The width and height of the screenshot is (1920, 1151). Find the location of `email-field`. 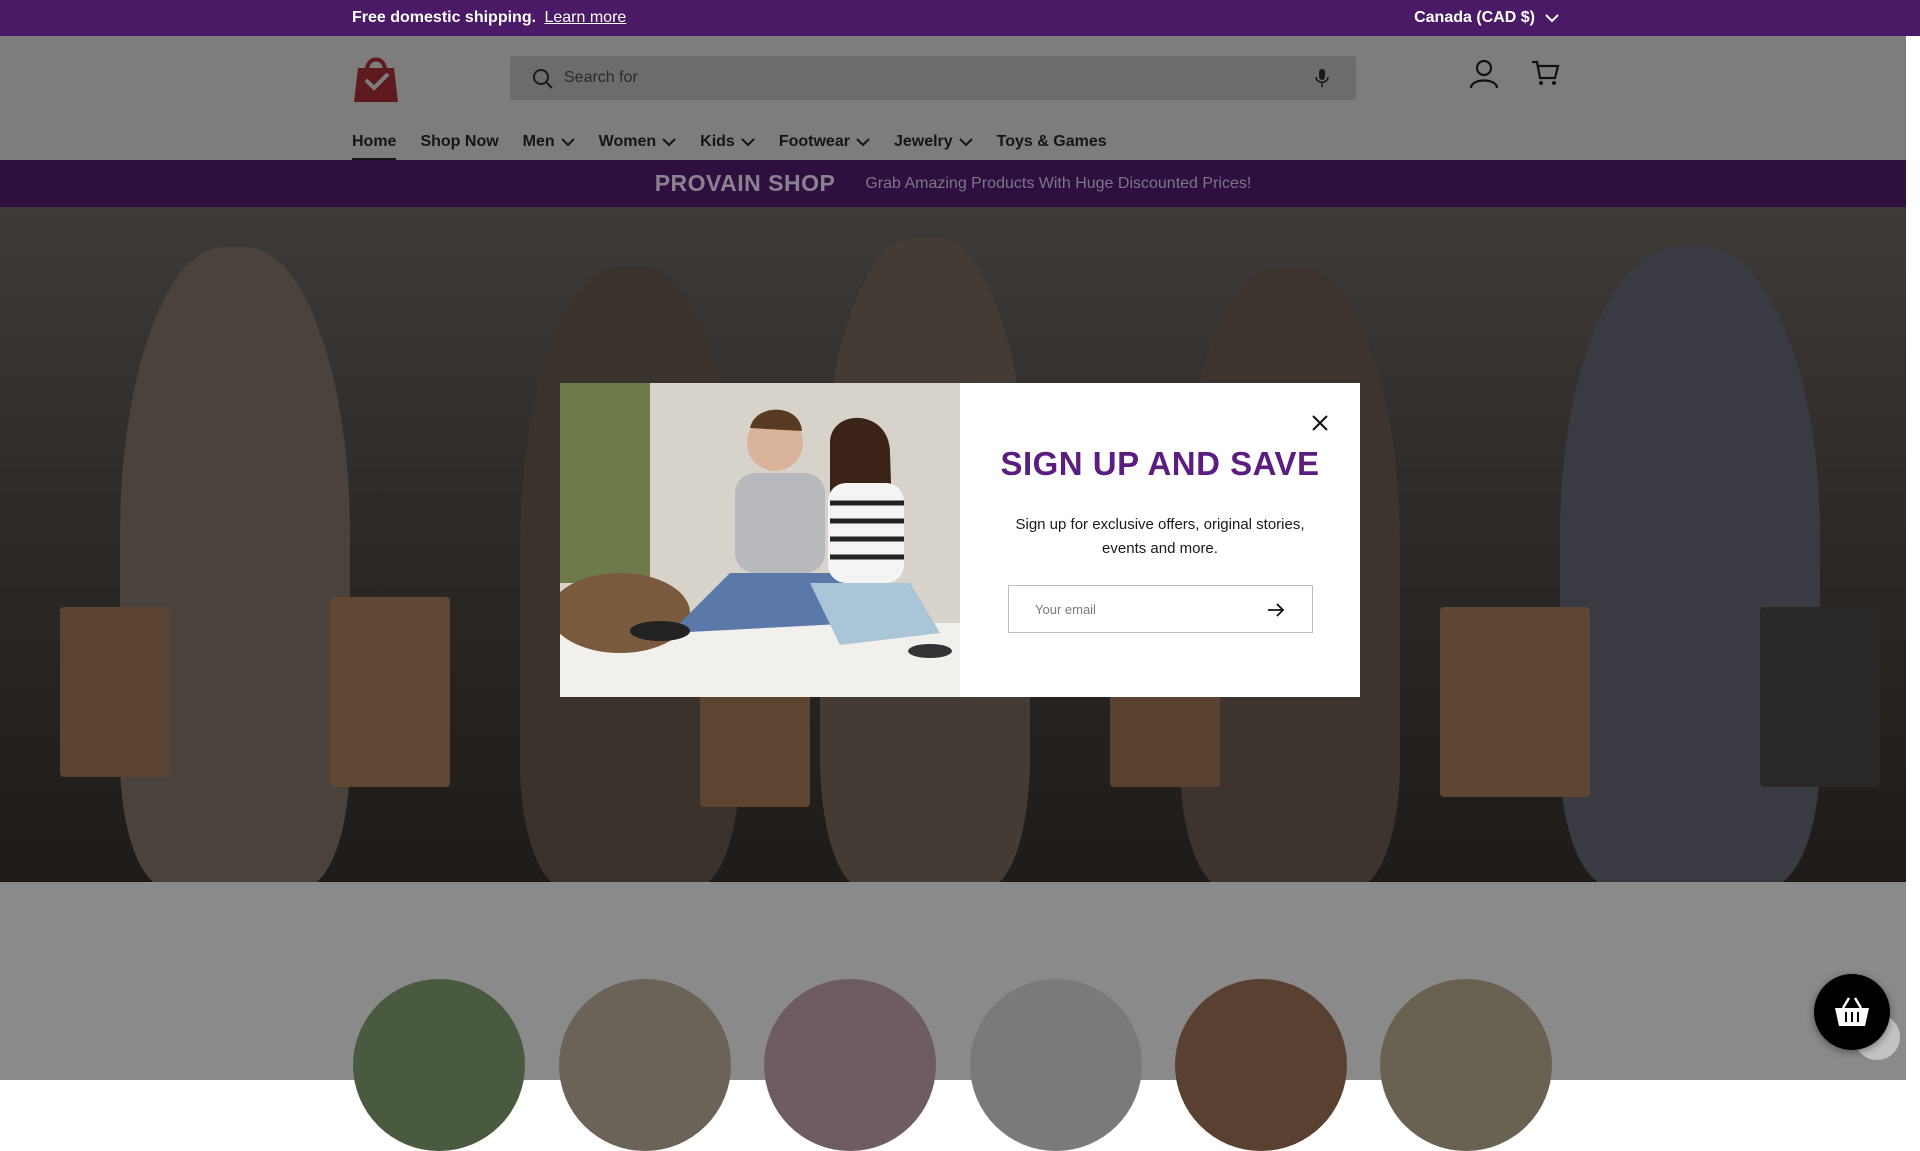

email-field is located at coordinates (1160, 609).